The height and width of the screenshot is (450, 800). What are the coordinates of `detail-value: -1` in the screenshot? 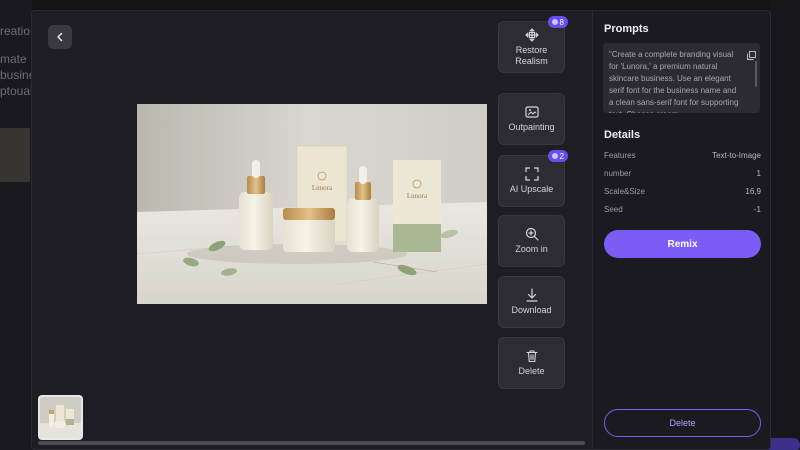 It's located at (757, 209).